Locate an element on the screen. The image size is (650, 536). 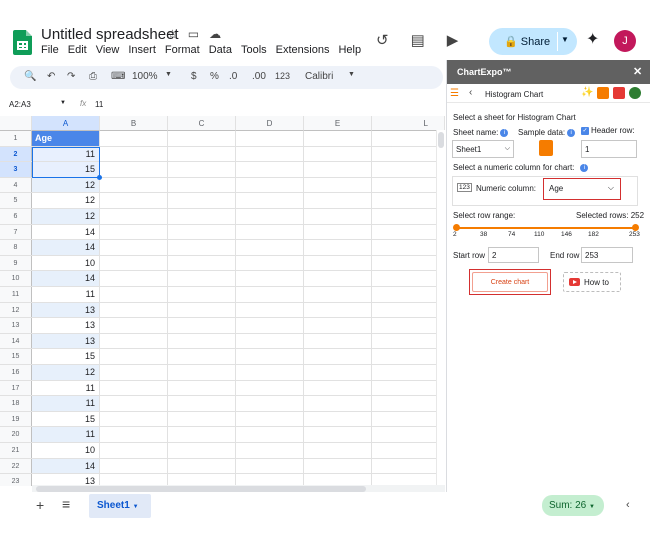
fill-handle is located at coordinates (99, 177).